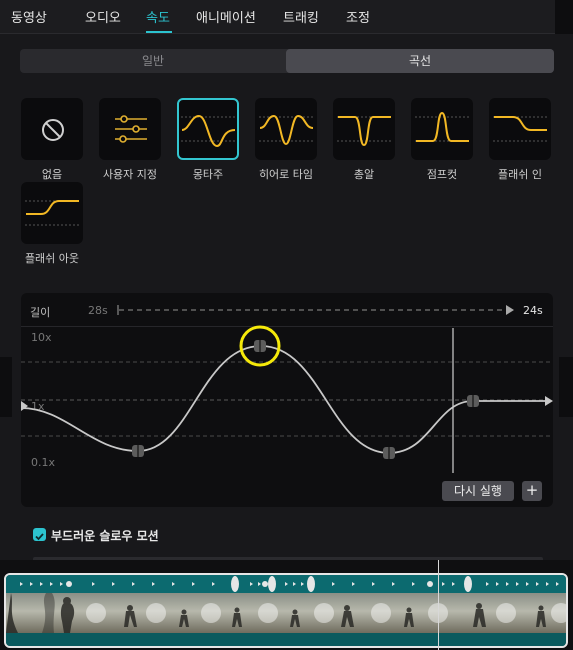 The image size is (573, 650). I want to click on left-edge-handle, so click(6, 387).